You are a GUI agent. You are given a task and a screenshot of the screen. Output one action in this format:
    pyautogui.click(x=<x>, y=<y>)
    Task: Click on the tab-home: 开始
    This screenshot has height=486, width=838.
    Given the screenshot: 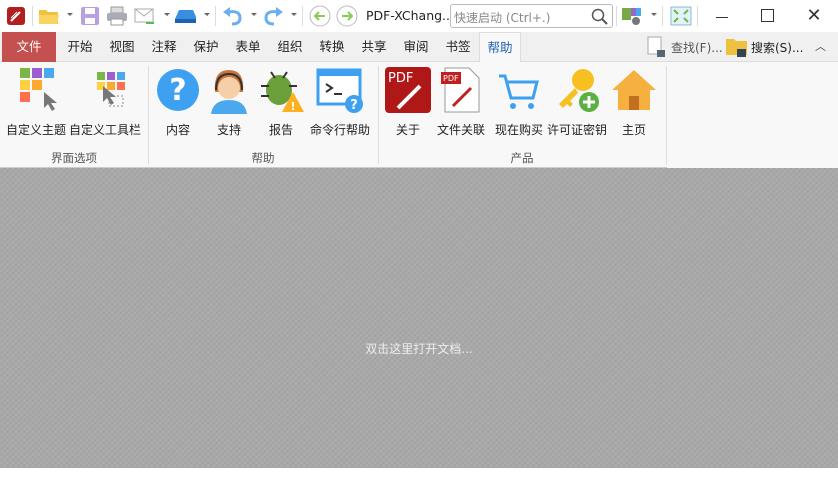 What is the action you would take?
    pyautogui.click(x=80, y=47)
    